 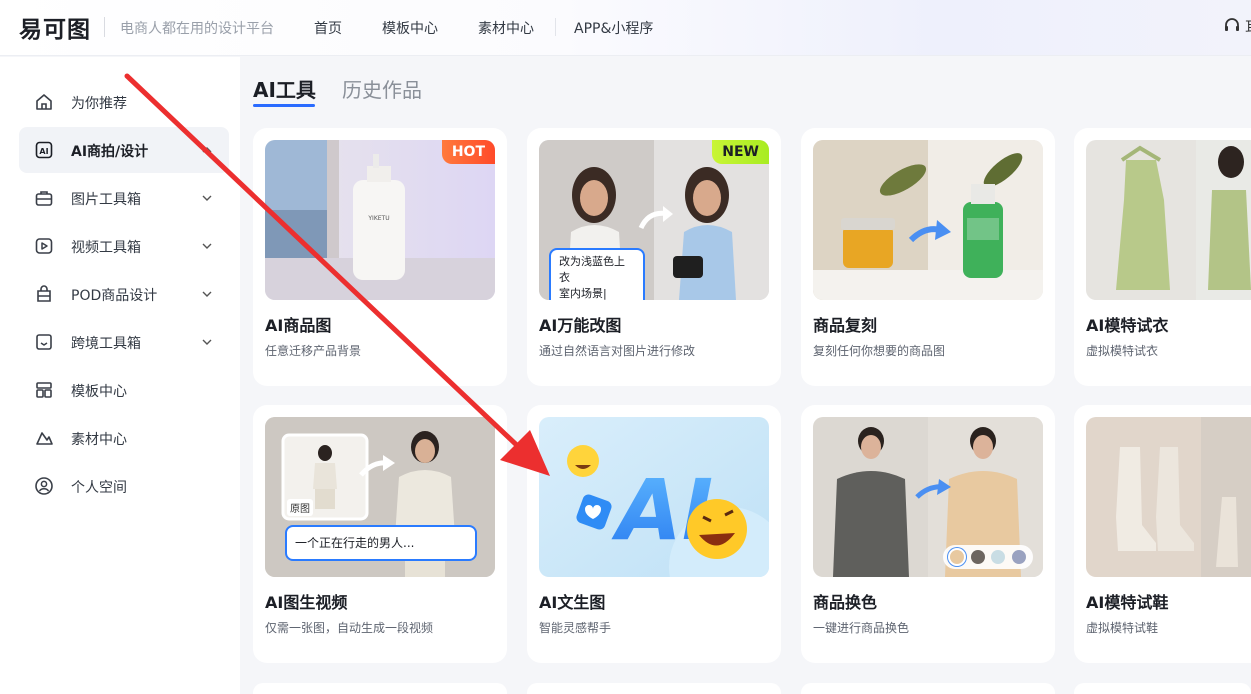 I want to click on tab-history-works: 历史作品, so click(x=382, y=88).